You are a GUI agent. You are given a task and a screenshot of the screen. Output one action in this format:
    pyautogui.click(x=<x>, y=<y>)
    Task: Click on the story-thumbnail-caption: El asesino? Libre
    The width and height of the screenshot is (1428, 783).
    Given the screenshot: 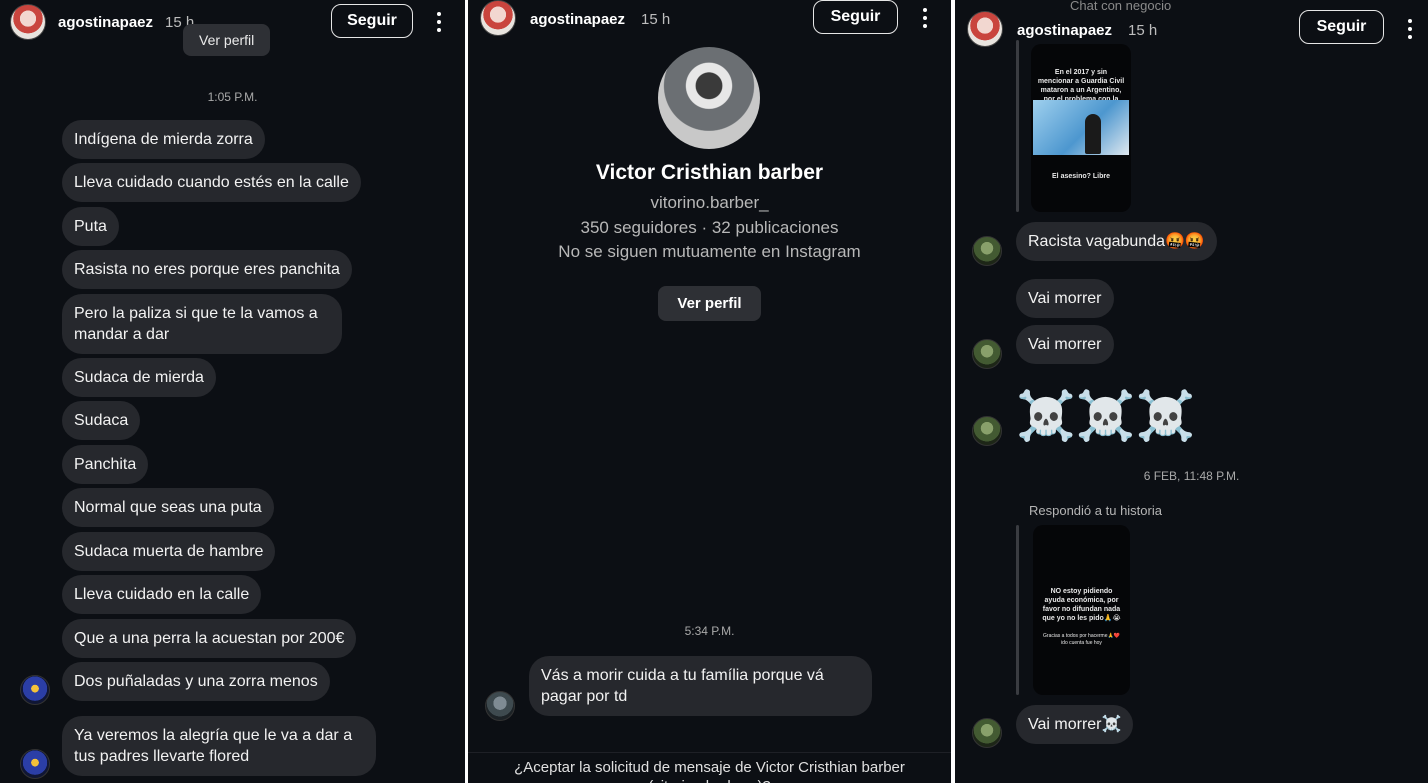 What is the action you would take?
    pyautogui.click(x=1081, y=176)
    